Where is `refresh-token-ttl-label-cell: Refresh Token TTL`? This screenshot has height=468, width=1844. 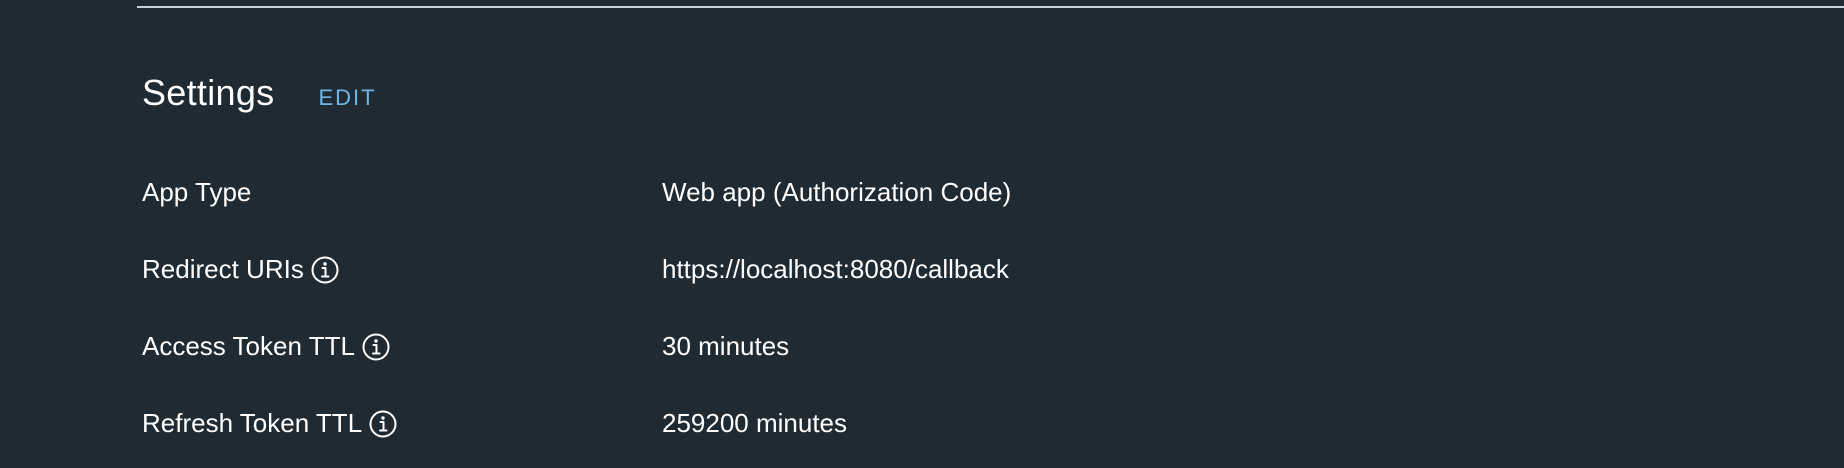 refresh-token-ttl-label-cell: Refresh Token TTL is located at coordinates (402, 423).